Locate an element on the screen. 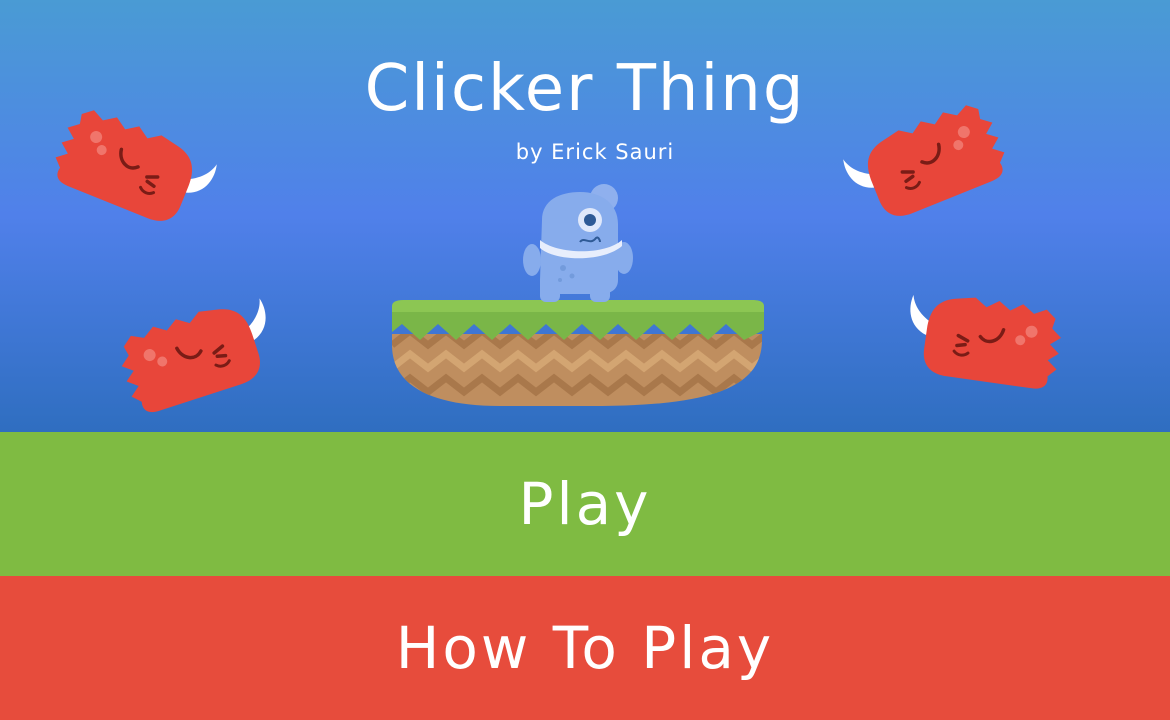  game-subtitle: by Erick Sauri is located at coordinates (595, 152).